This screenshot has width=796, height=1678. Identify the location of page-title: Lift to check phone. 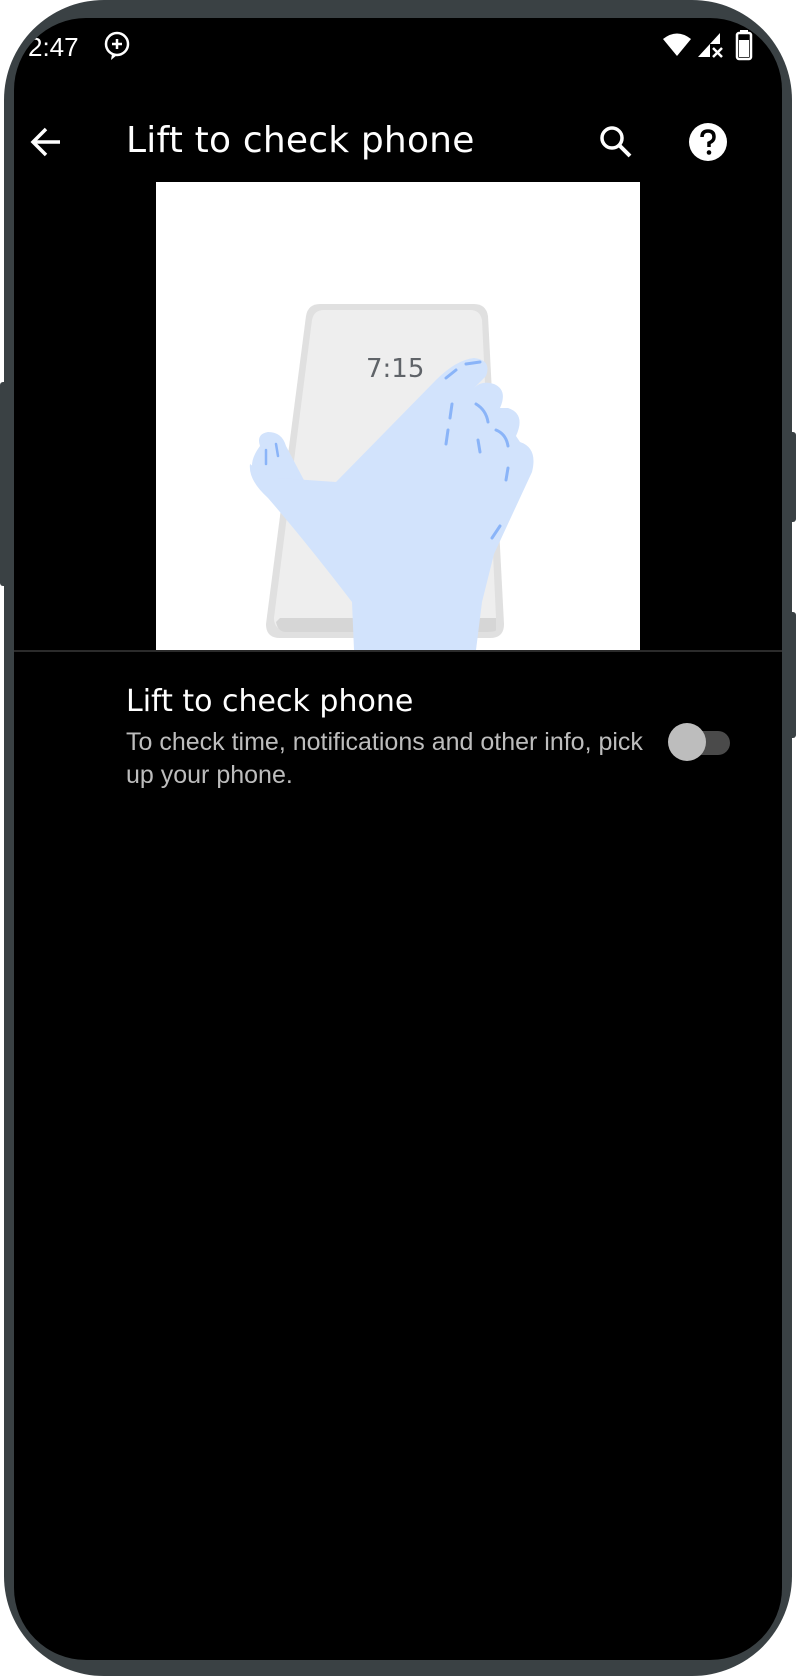
(300, 140).